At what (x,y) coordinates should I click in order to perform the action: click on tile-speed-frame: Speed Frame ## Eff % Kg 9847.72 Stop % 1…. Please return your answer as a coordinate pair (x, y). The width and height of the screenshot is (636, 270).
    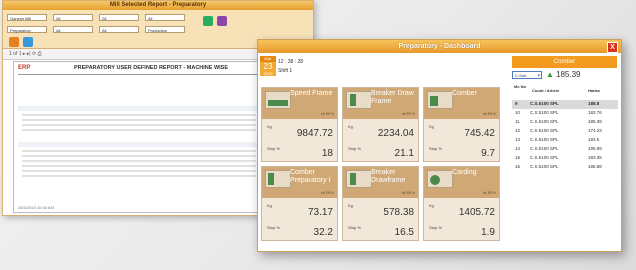
    Looking at the image, I should click on (299, 124).